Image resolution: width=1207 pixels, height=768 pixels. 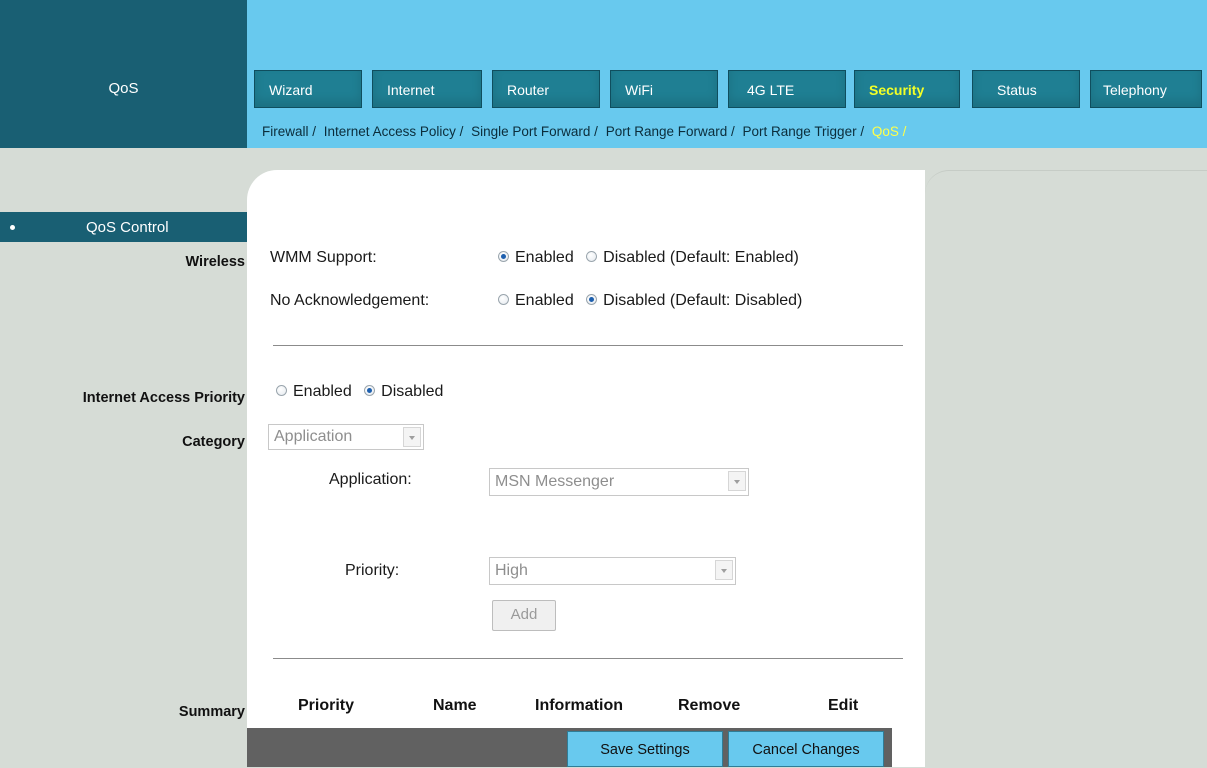 I want to click on tab-4g-lte: 4G LTE, so click(x=787, y=89).